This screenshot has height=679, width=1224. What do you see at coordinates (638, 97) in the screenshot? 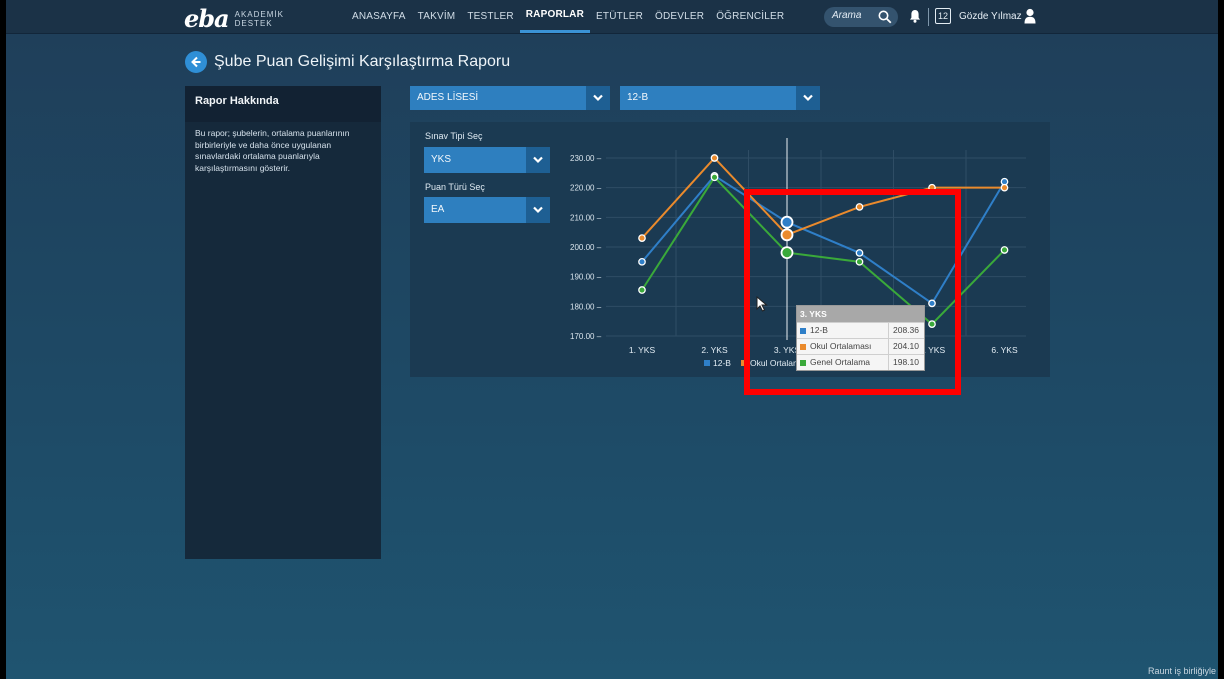
I see `branch-select-value: 12-B` at bounding box center [638, 97].